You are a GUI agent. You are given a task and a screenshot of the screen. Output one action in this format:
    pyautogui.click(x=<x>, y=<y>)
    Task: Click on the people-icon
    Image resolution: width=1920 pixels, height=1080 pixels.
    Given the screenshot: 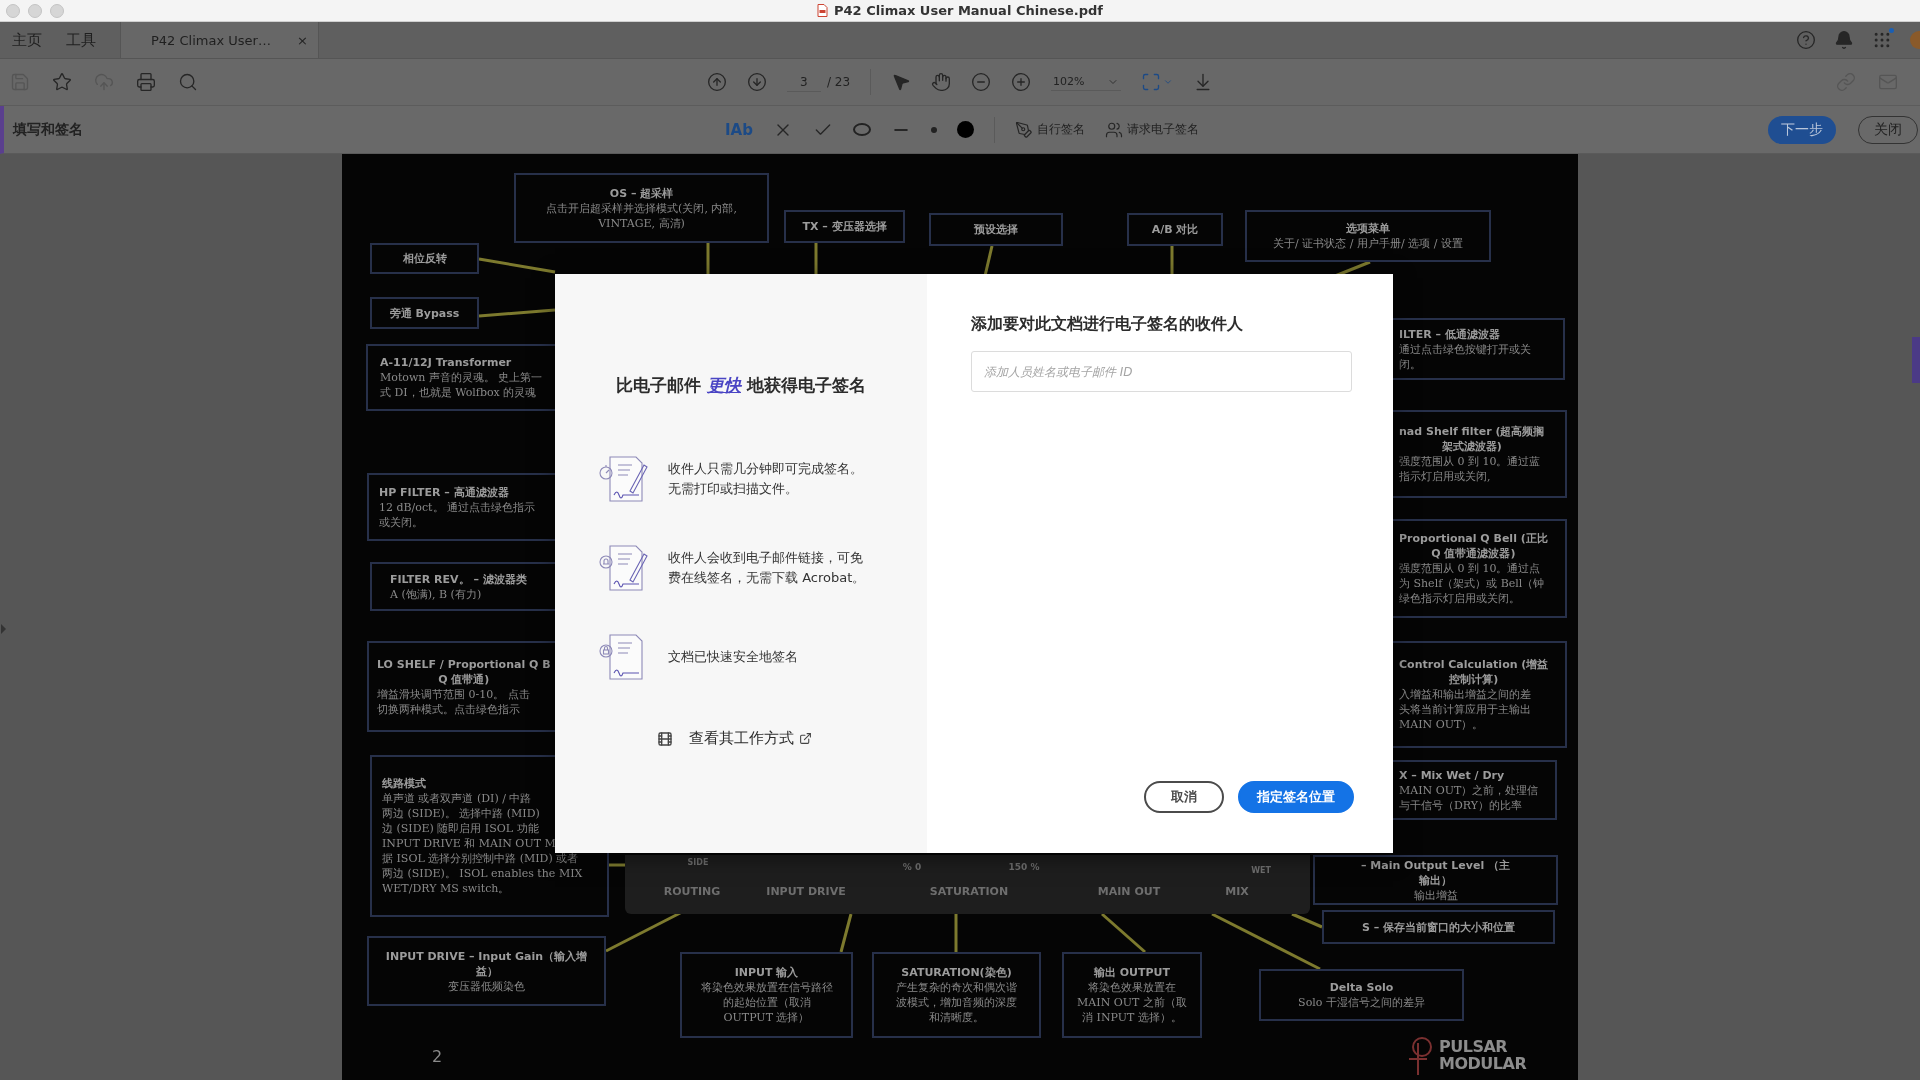 What is the action you would take?
    pyautogui.click(x=1113, y=129)
    